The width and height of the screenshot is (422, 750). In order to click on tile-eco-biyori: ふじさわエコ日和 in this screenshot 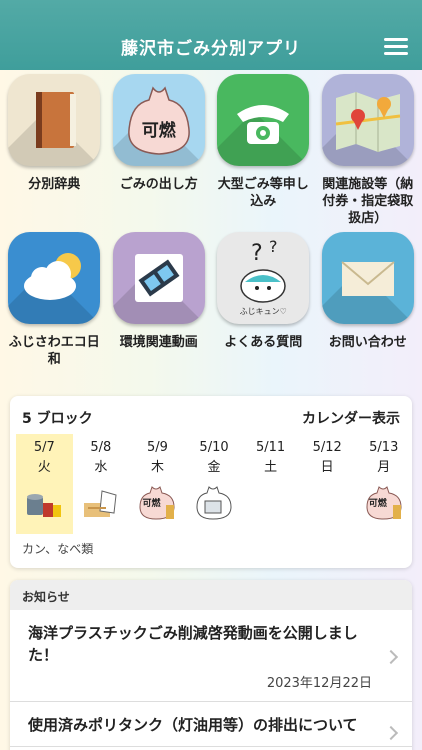, I will do `click(54, 310)`.